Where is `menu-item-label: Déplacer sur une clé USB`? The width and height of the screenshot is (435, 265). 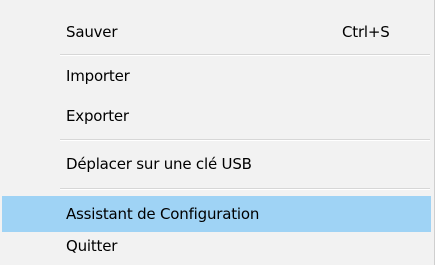
menu-item-label: Déplacer sur une clé USB is located at coordinates (159, 164).